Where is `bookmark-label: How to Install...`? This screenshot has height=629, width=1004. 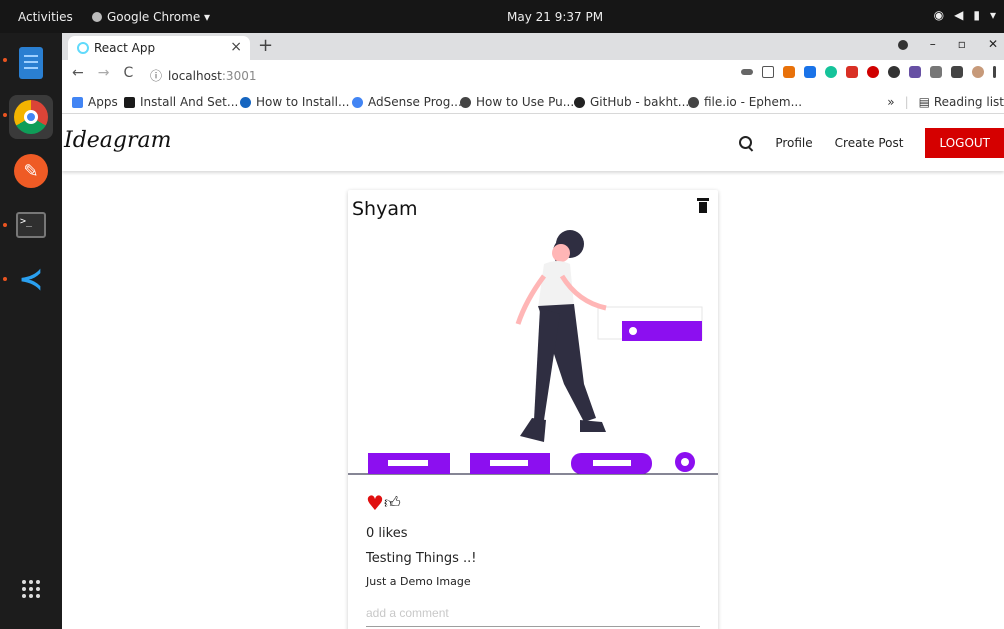
bookmark-label: How to Install... is located at coordinates (303, 102).